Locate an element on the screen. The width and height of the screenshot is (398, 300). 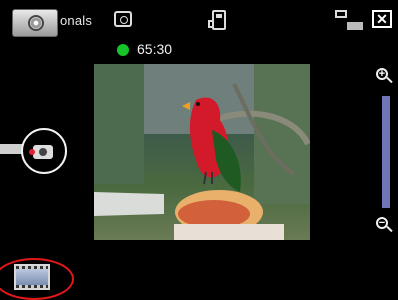
memory-card-icon is located at coordinates (217, 20).